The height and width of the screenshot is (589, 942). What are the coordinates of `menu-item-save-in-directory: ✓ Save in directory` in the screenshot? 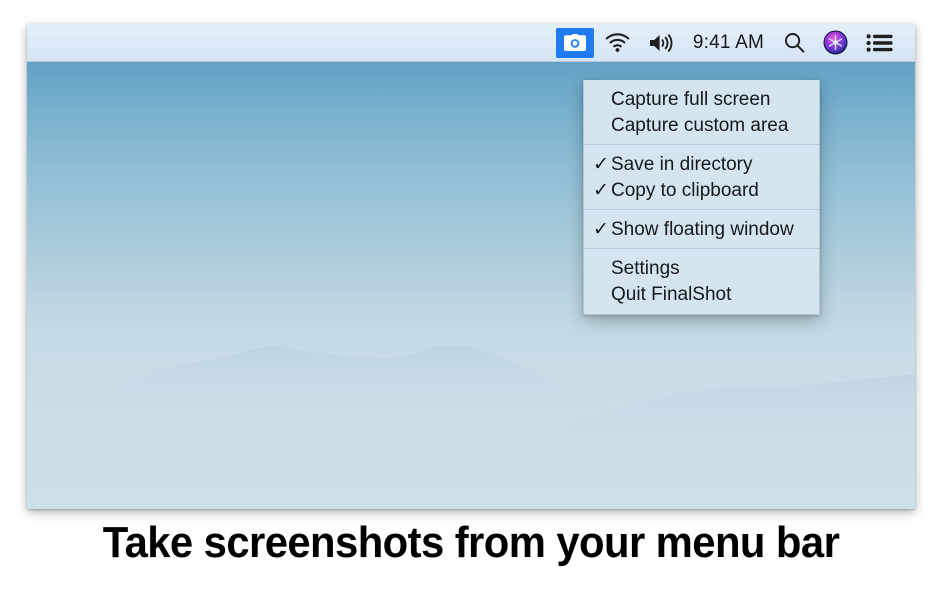 It's located at (701, 164).